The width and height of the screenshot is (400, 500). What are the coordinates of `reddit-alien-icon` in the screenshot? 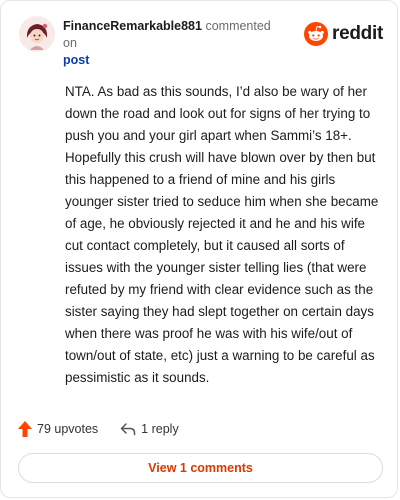 It's located at (316, 34).